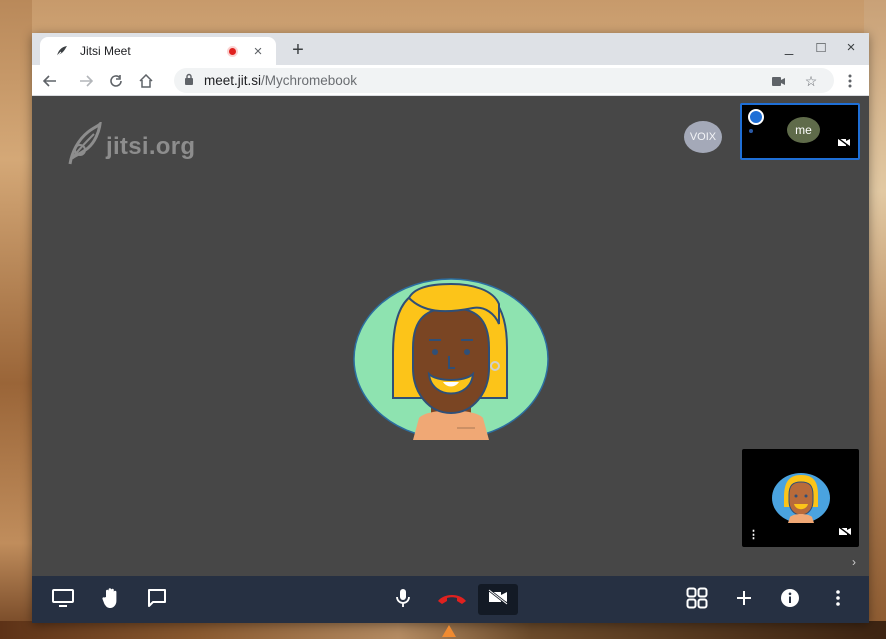 The image size is (886, 639). What do you see at coordinates (821, 48) in the screenshot?
I see `maximize-button: □` at bounding box center [821, 48].